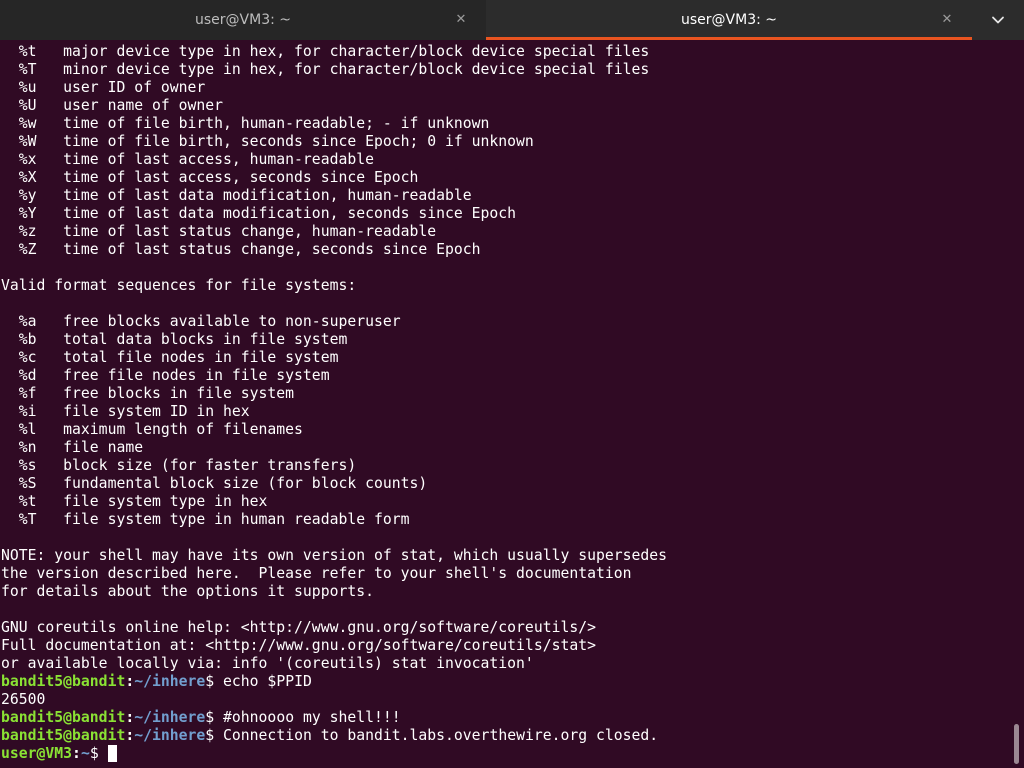 This screenshot has width=1024, height=768. What do you see at coordinates (170, 357) in the screenshot?
I see `terminal-line: %c total file nodes in file system` at bounding box center [170, 357].